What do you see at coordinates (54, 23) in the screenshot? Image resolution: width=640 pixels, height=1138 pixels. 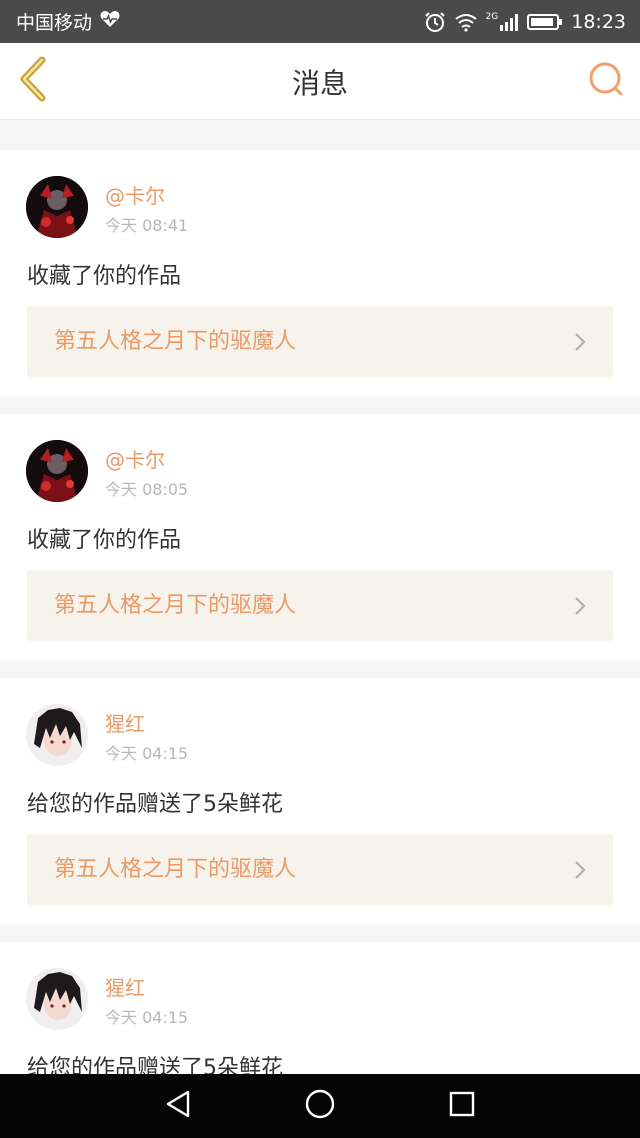 I see `carrier-label: 中国移动` at bounding box center [54, 23].